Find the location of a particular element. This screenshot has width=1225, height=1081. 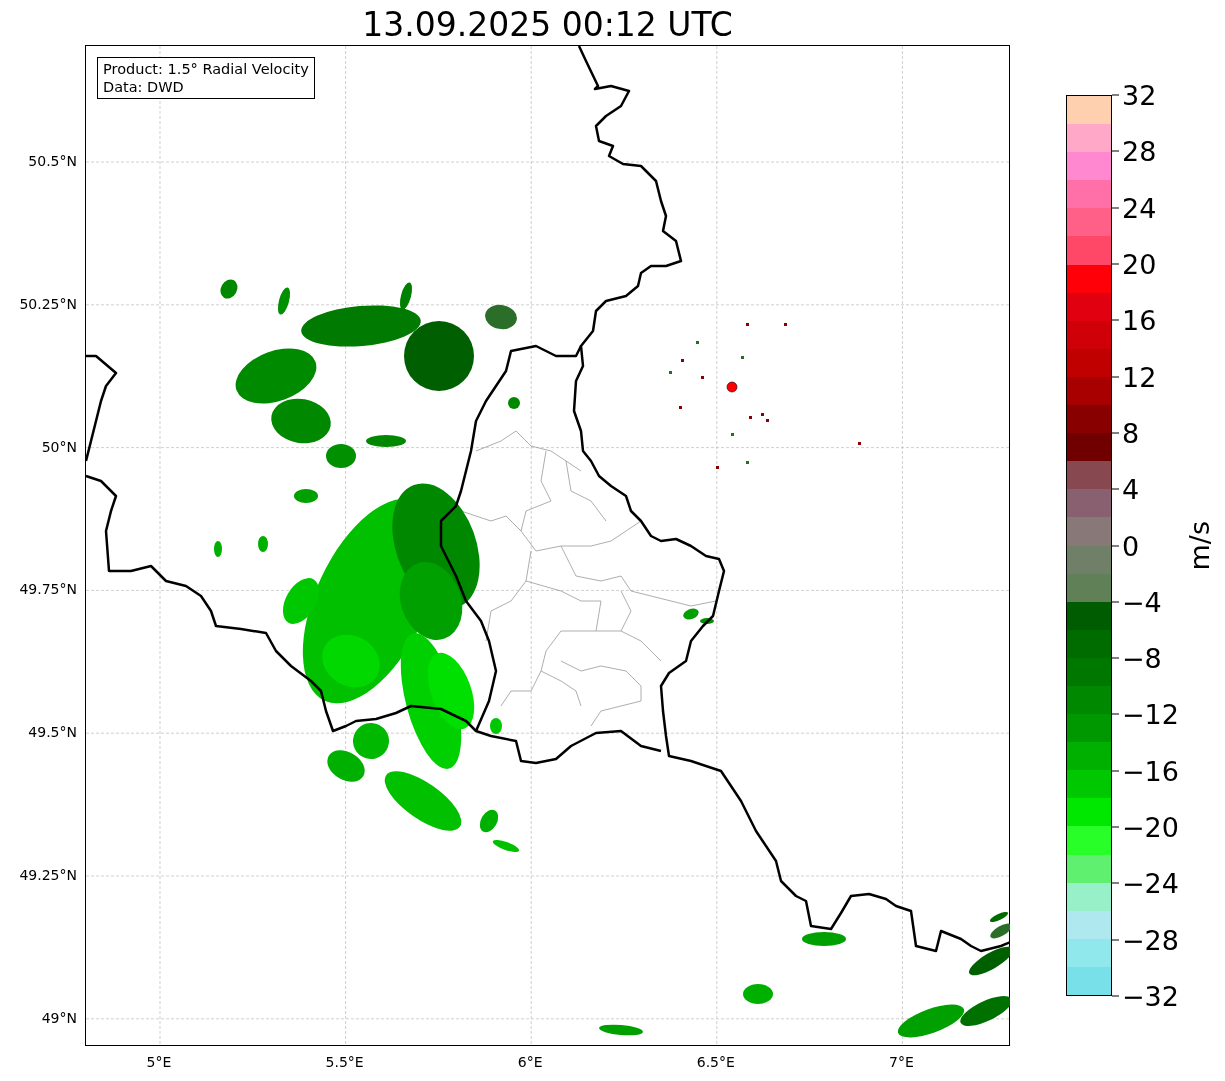

info-text: Data: DWD is located at coordinates (144, 87).